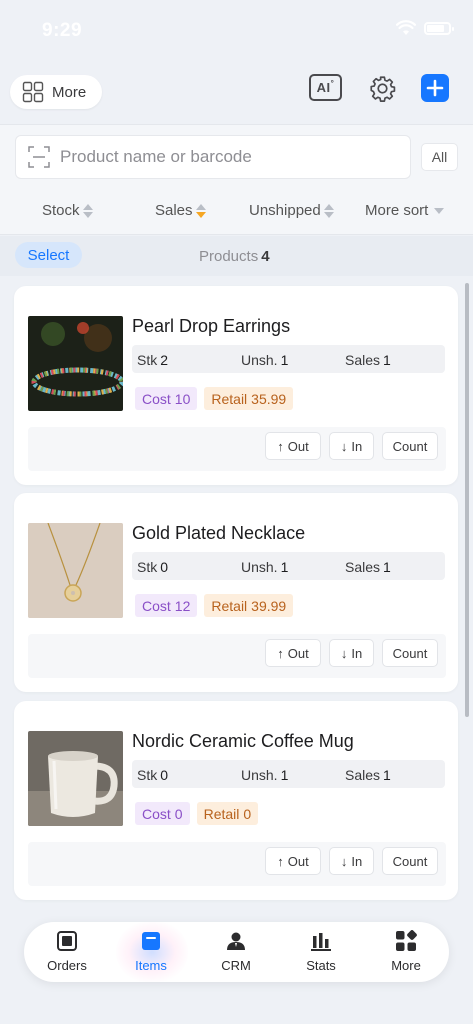 This screenshot has height=1024, width=473. Describe the element at coordinates (225, 157) in the screenshot. I see `search-input` at that location.